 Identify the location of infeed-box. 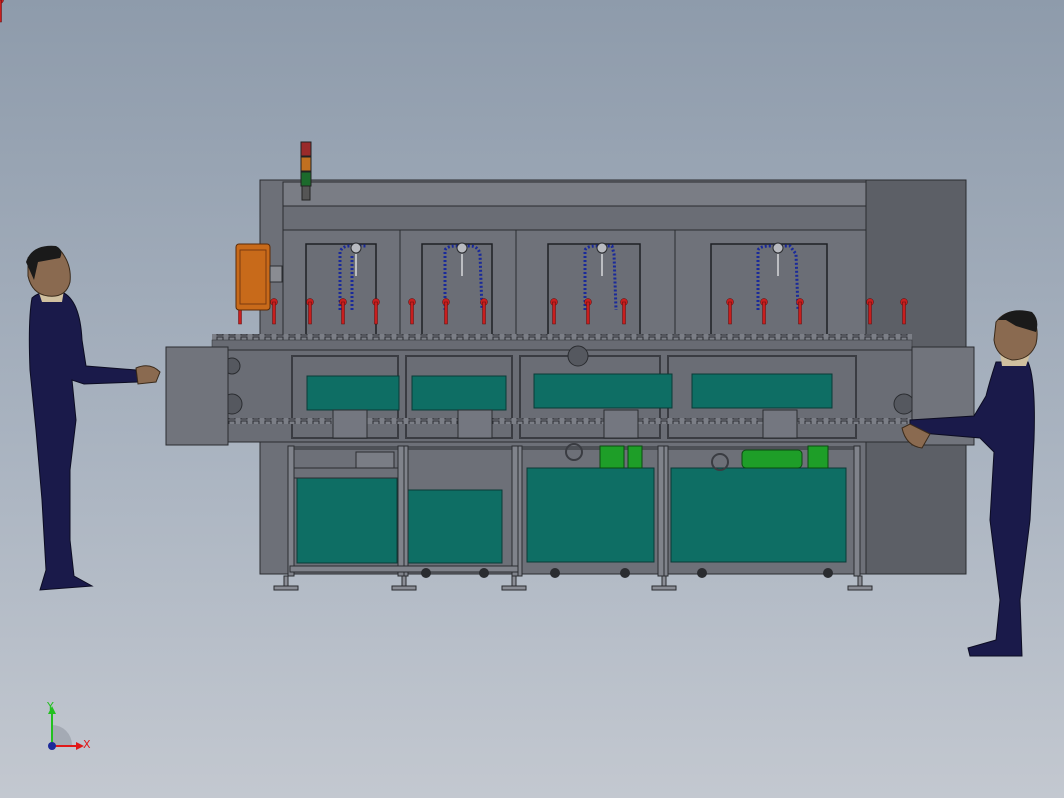
(197, 396).